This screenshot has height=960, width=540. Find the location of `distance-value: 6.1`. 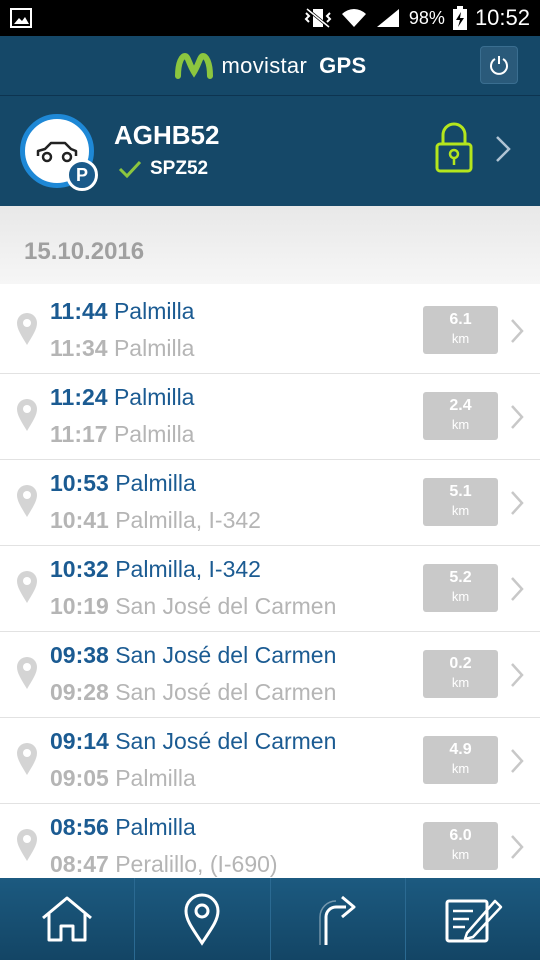

distance-value: 6.1 is located at coordinates (460, 319).